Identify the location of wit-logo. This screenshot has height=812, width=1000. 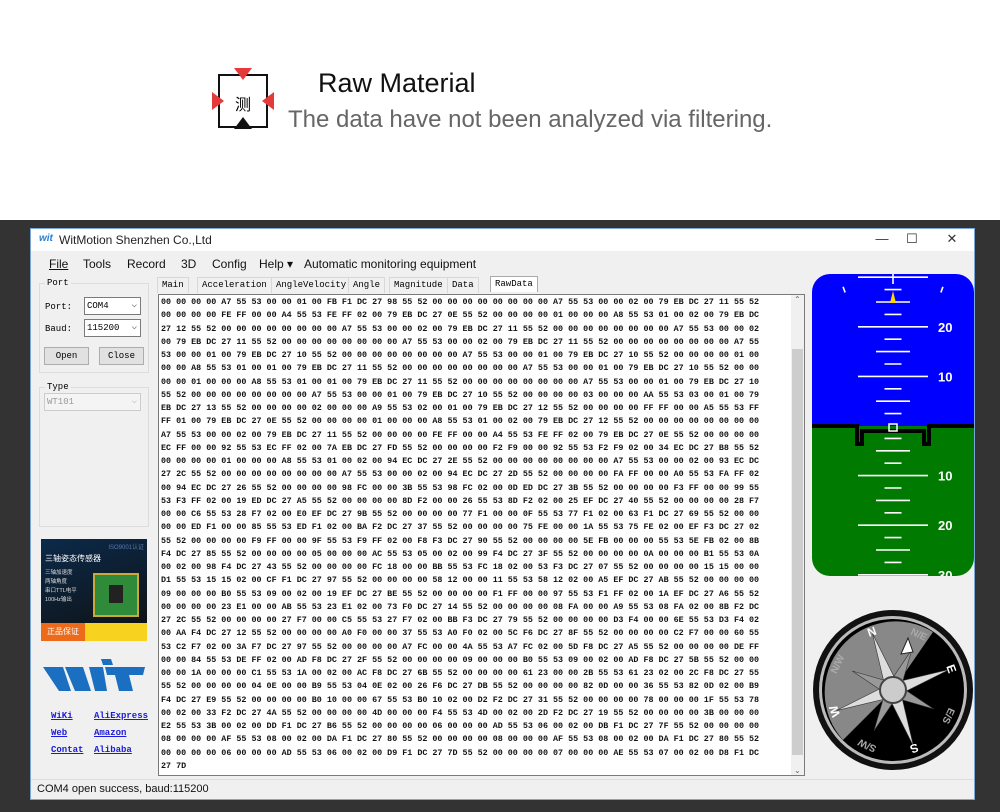
(94, 675).